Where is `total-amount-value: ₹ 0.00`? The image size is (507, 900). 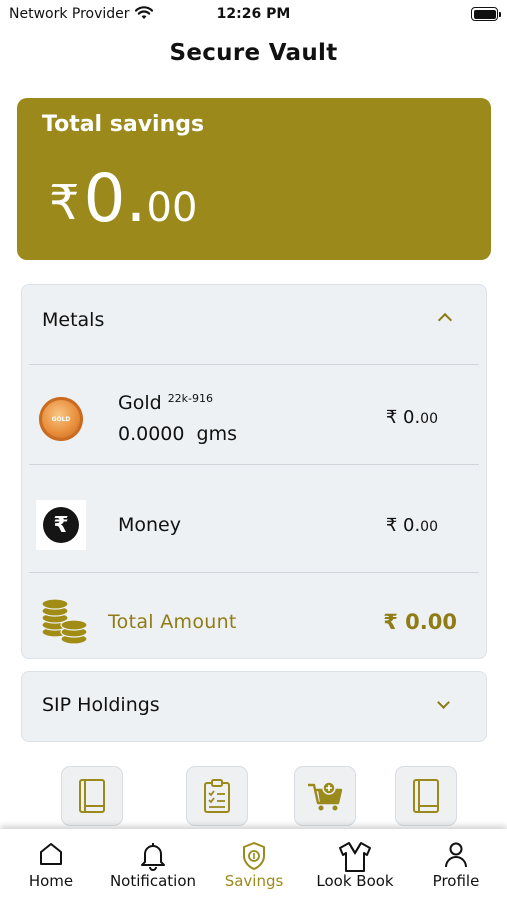 total-amount-value: ₹ 0.00 is located at coordinates (420, 622).